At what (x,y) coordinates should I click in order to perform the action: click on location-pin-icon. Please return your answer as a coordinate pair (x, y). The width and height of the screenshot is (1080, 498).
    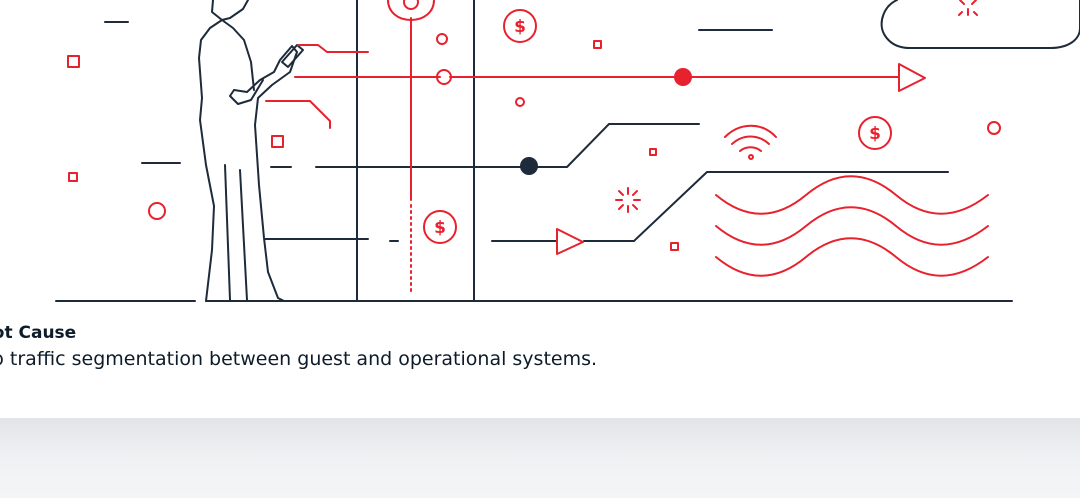
    Looking at the image, I should click on (411, 5).